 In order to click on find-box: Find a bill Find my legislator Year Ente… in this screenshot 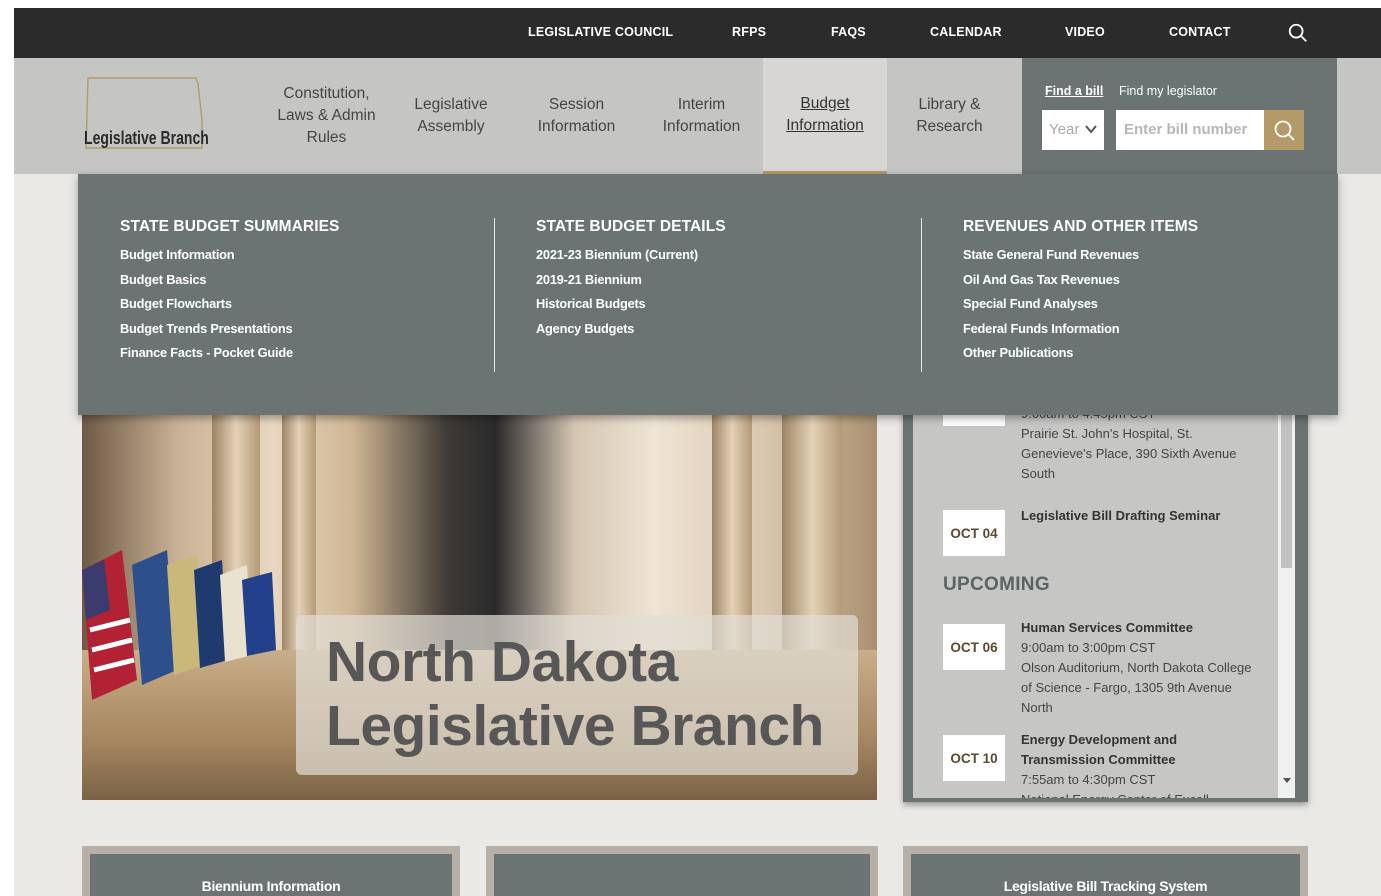, I will do `click(1179, 116)`.